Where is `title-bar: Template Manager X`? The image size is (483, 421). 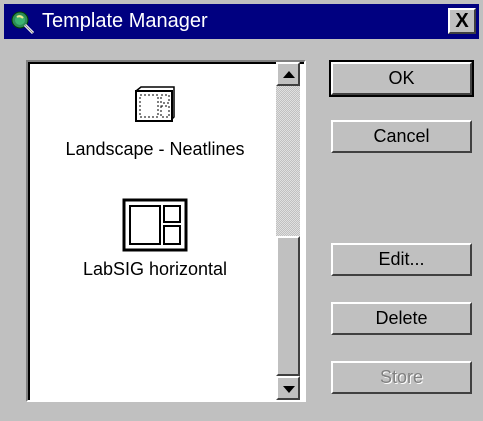
title-bar: Template Manager X is located at coordinates (241, 21).